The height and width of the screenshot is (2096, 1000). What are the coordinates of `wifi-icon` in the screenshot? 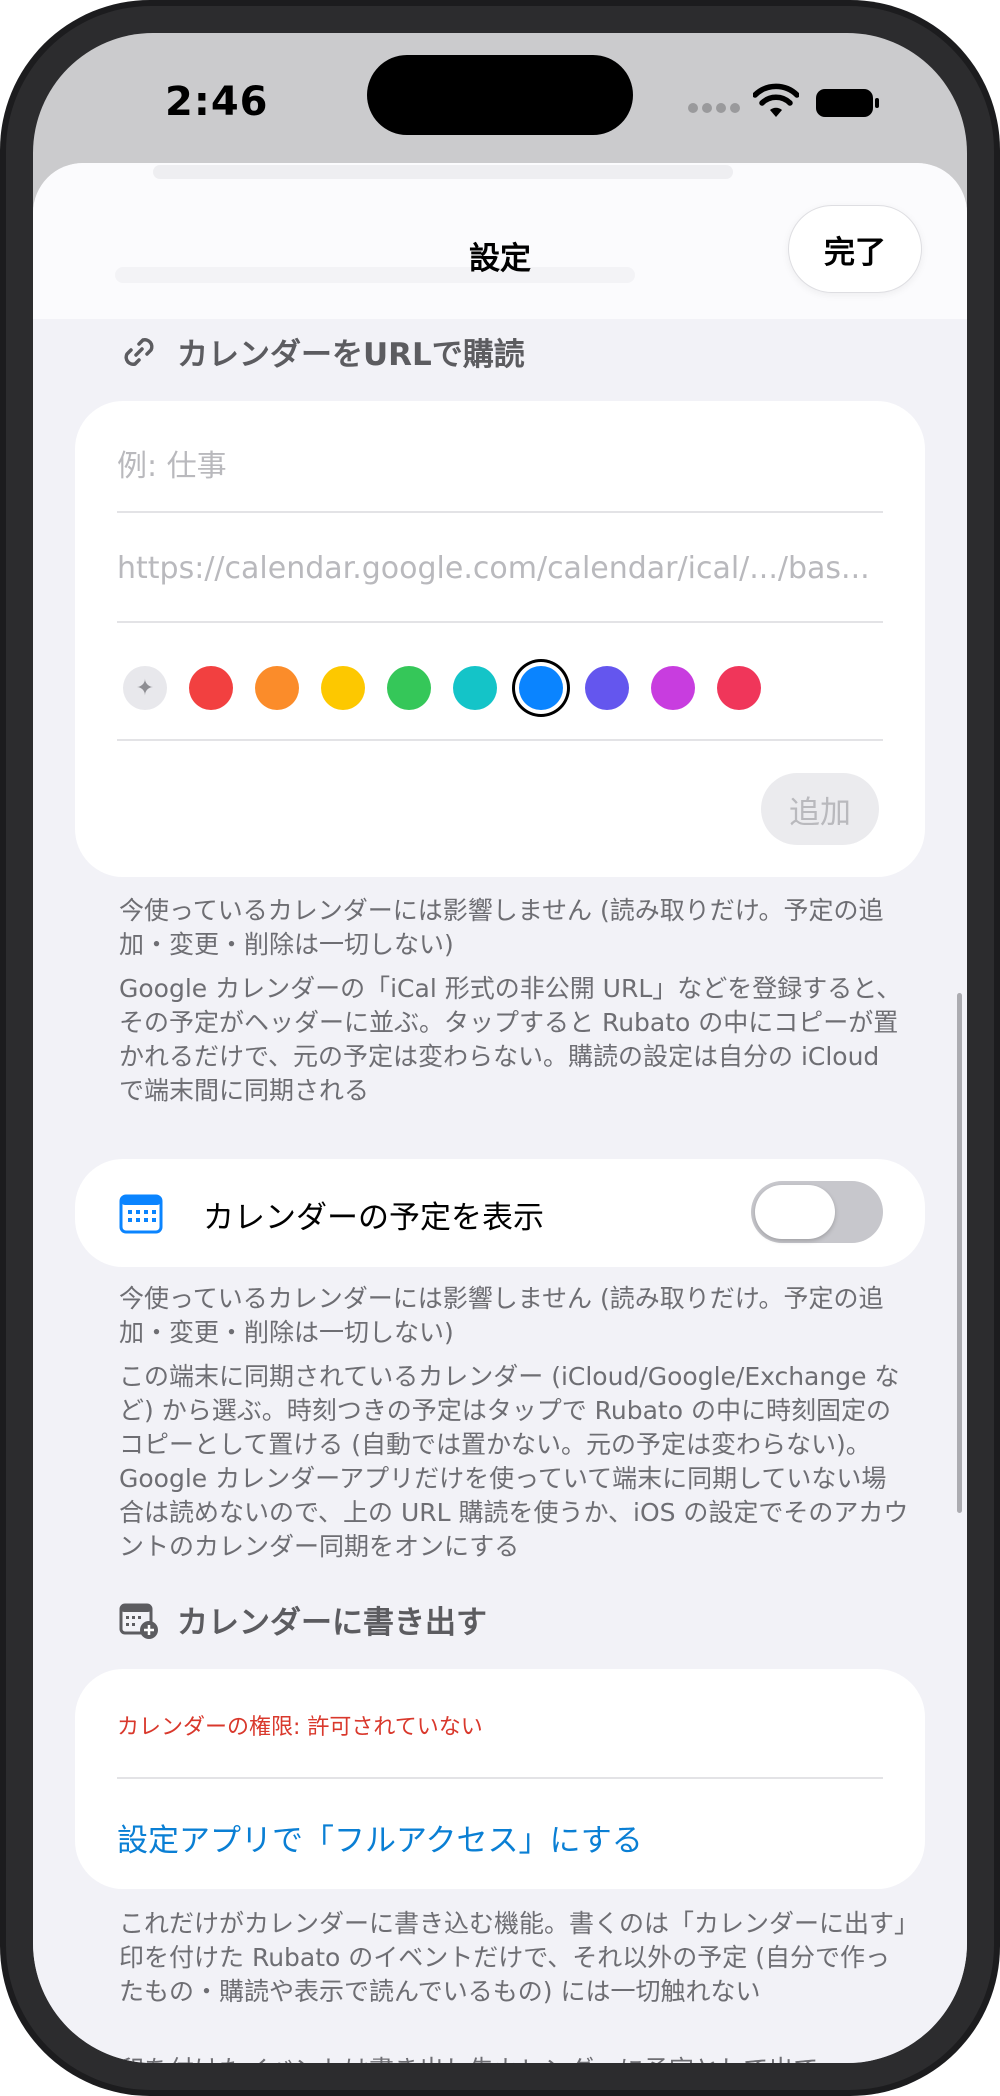 It's located at (776, 100).